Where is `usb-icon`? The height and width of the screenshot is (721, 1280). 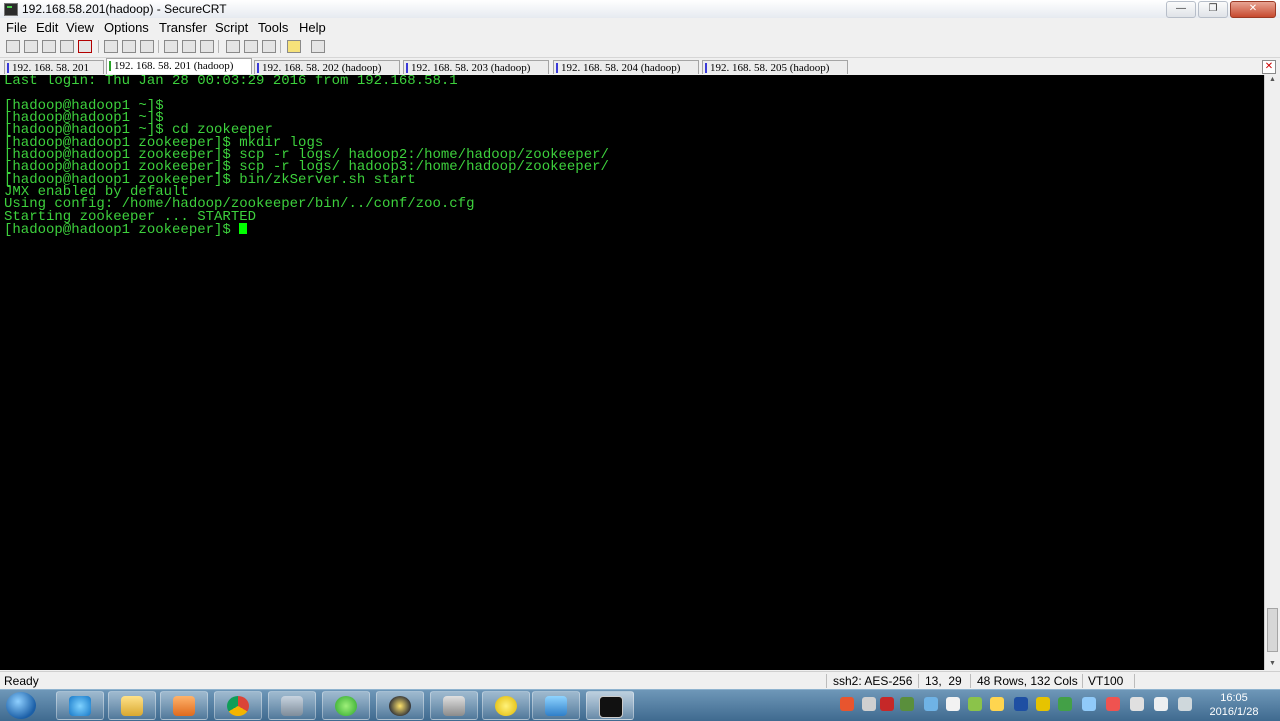 usb-icon is located at coordinates (1137, 704).